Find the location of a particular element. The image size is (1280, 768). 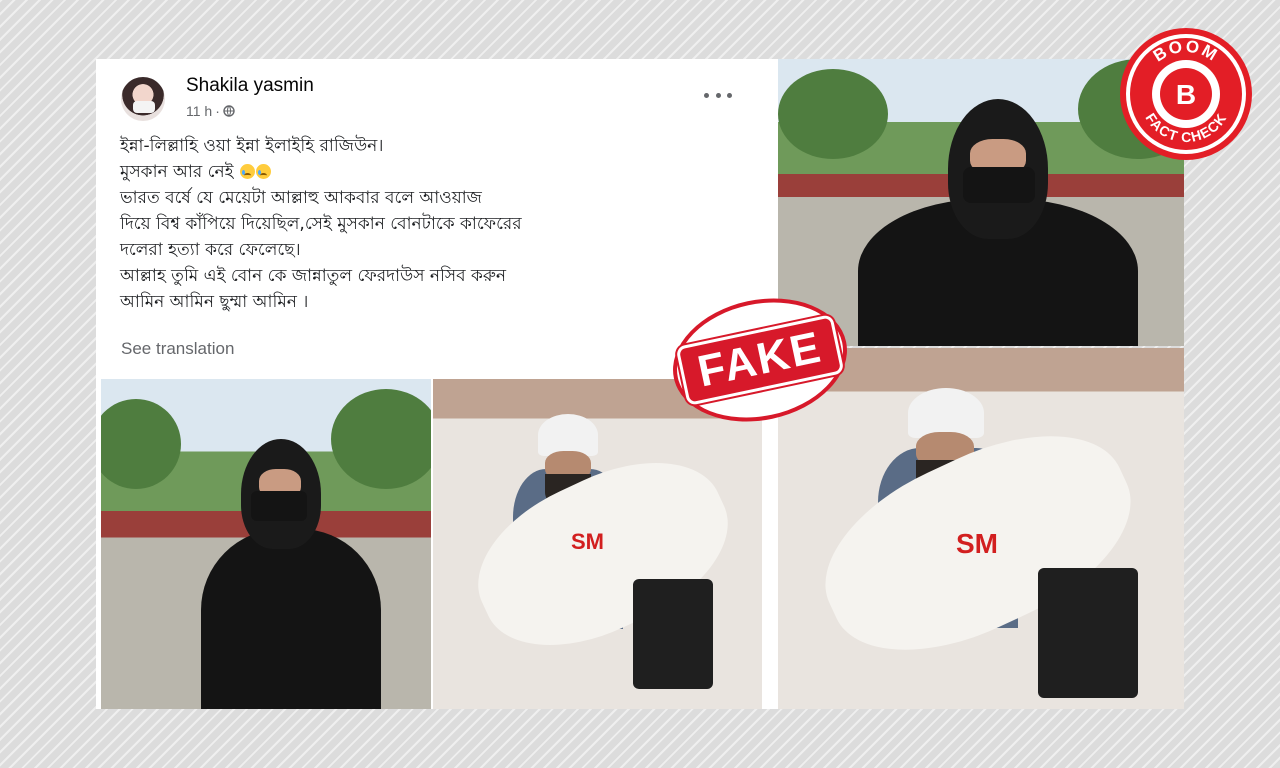

post-meta: 11 h · is located at coordinates (210, 111).